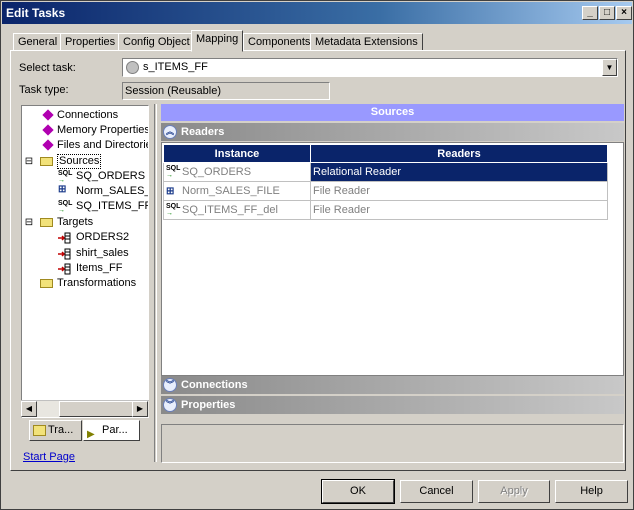 The height and width of the screenshot is (510, 634). I want to click on tree-horizontal-scrollbar: ◀ ▶, so click(85, 408).